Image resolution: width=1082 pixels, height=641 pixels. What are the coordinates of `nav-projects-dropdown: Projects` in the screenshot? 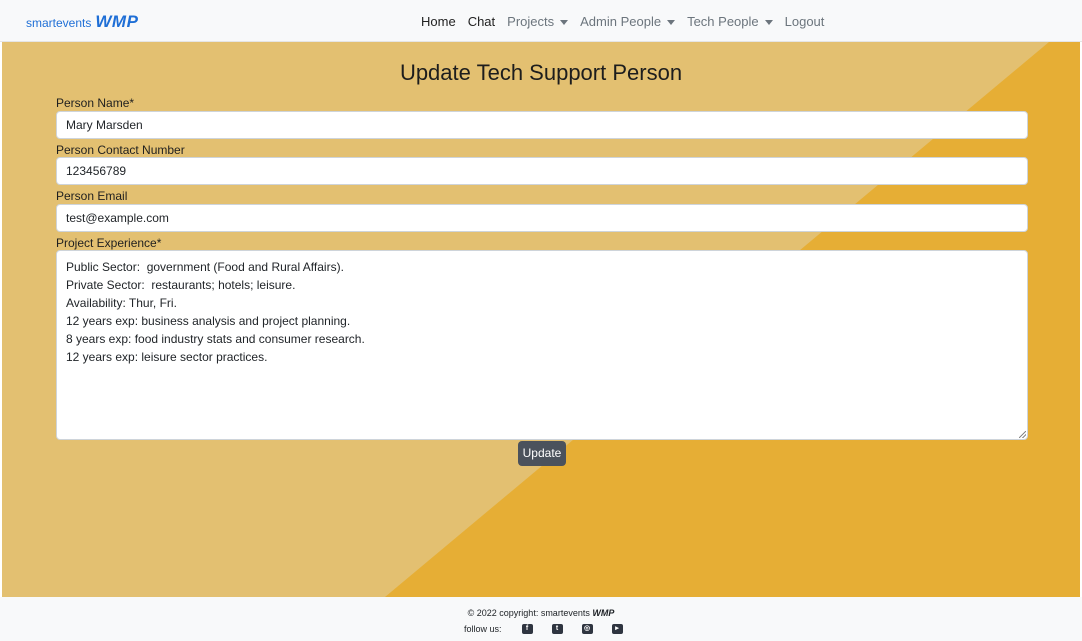 It's located at (538, 21).